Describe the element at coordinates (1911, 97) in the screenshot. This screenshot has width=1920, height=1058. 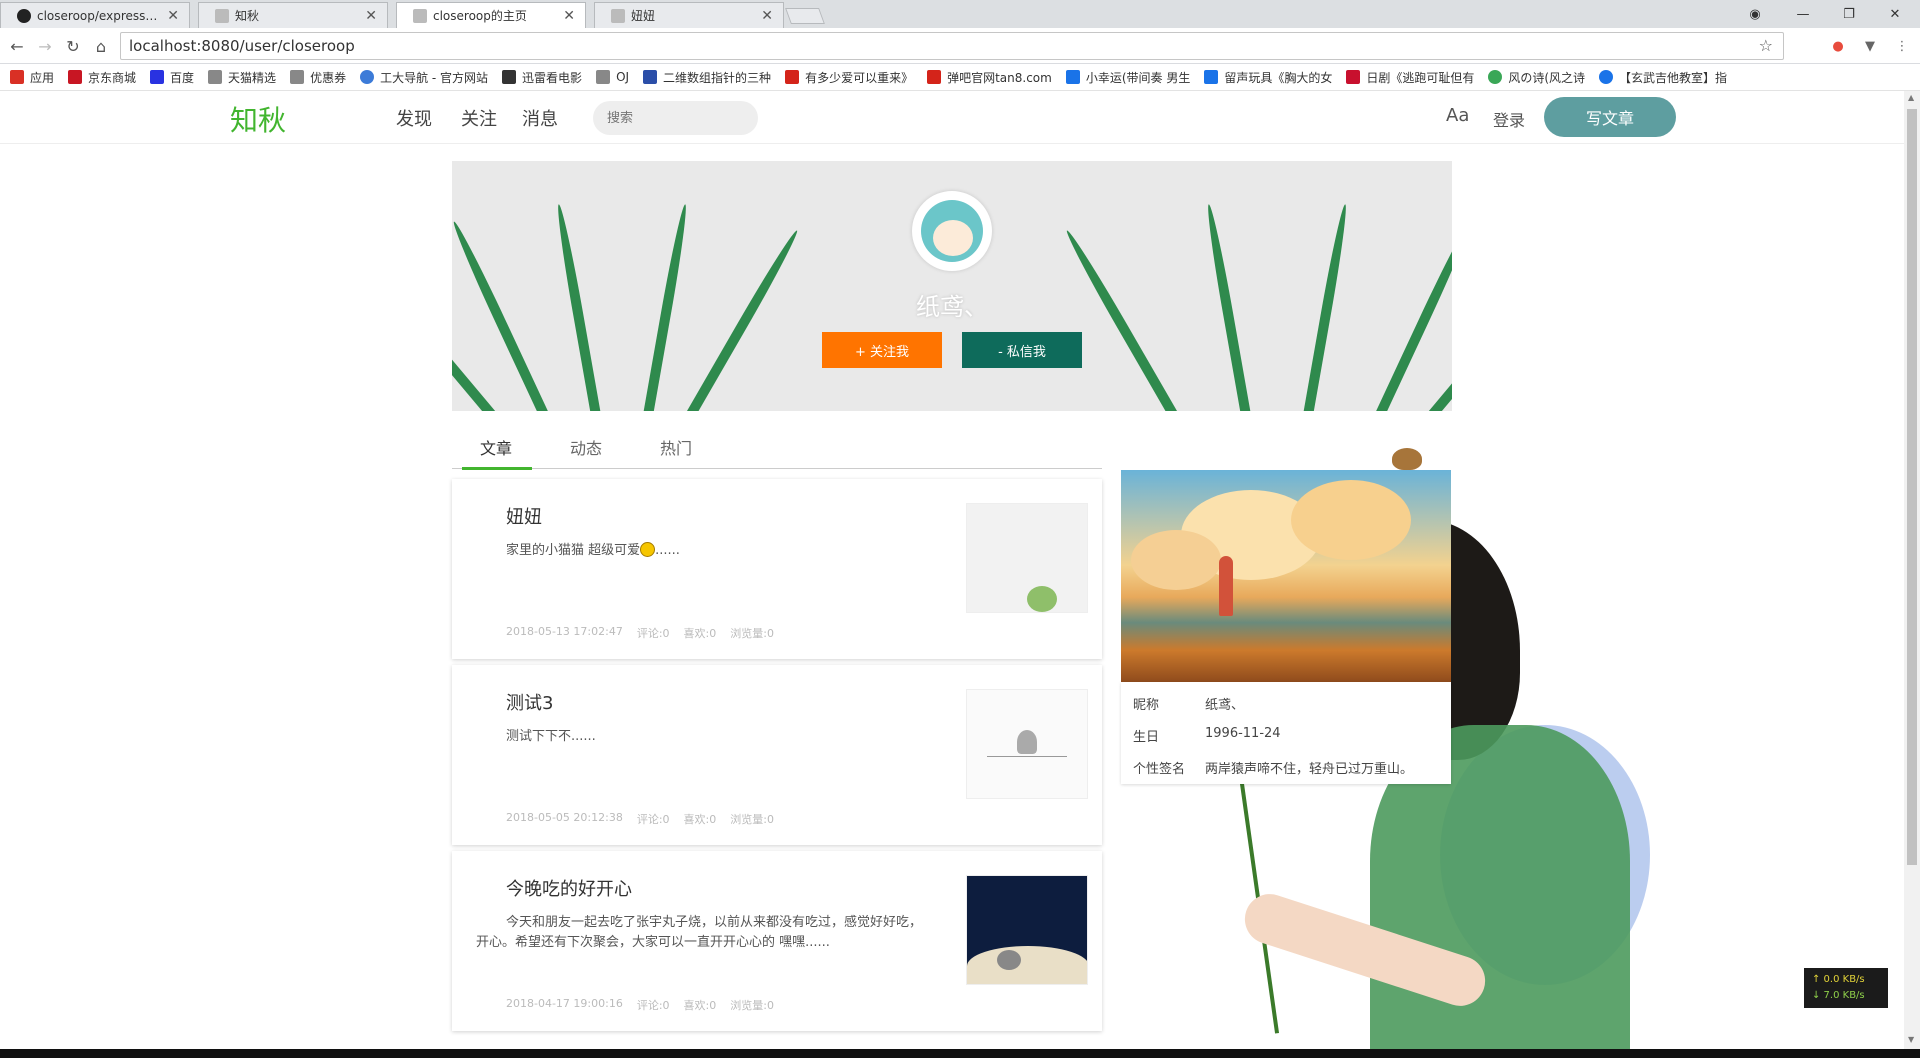
I see `scroll-up-icon: ▲` at that location.